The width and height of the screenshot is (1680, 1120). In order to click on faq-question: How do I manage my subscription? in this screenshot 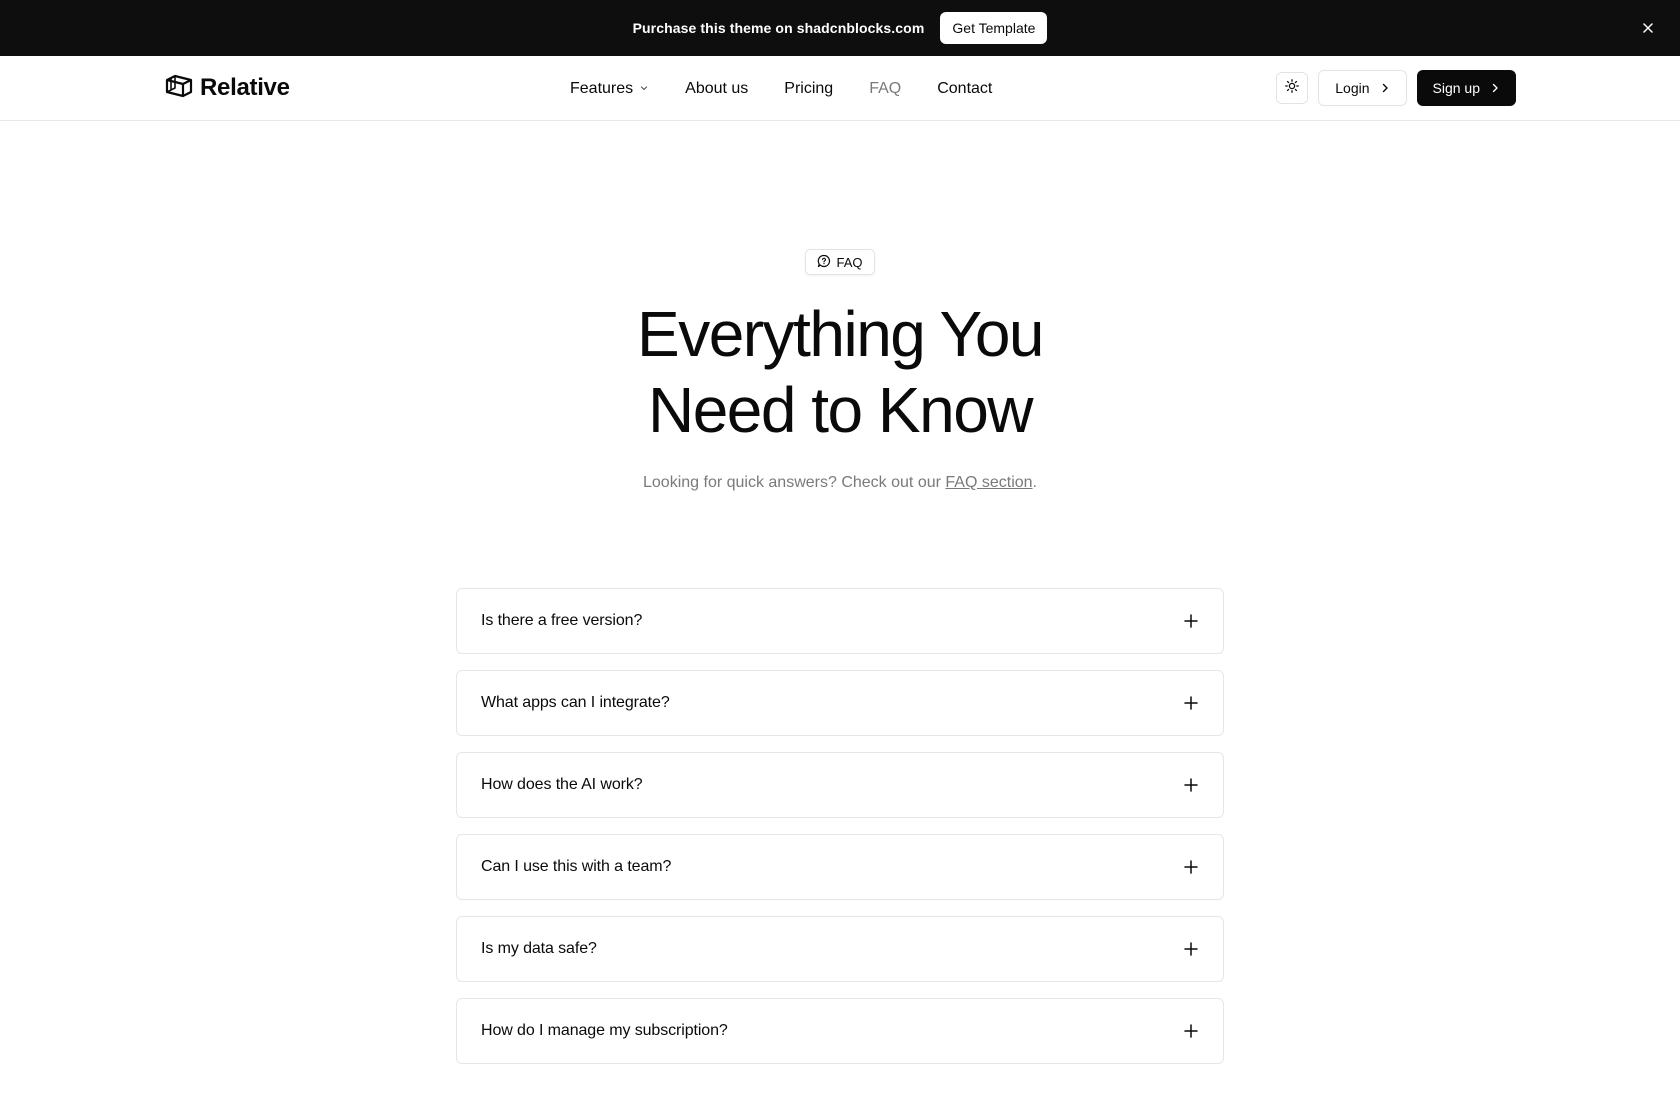, I will do `click(604, 1030)`.